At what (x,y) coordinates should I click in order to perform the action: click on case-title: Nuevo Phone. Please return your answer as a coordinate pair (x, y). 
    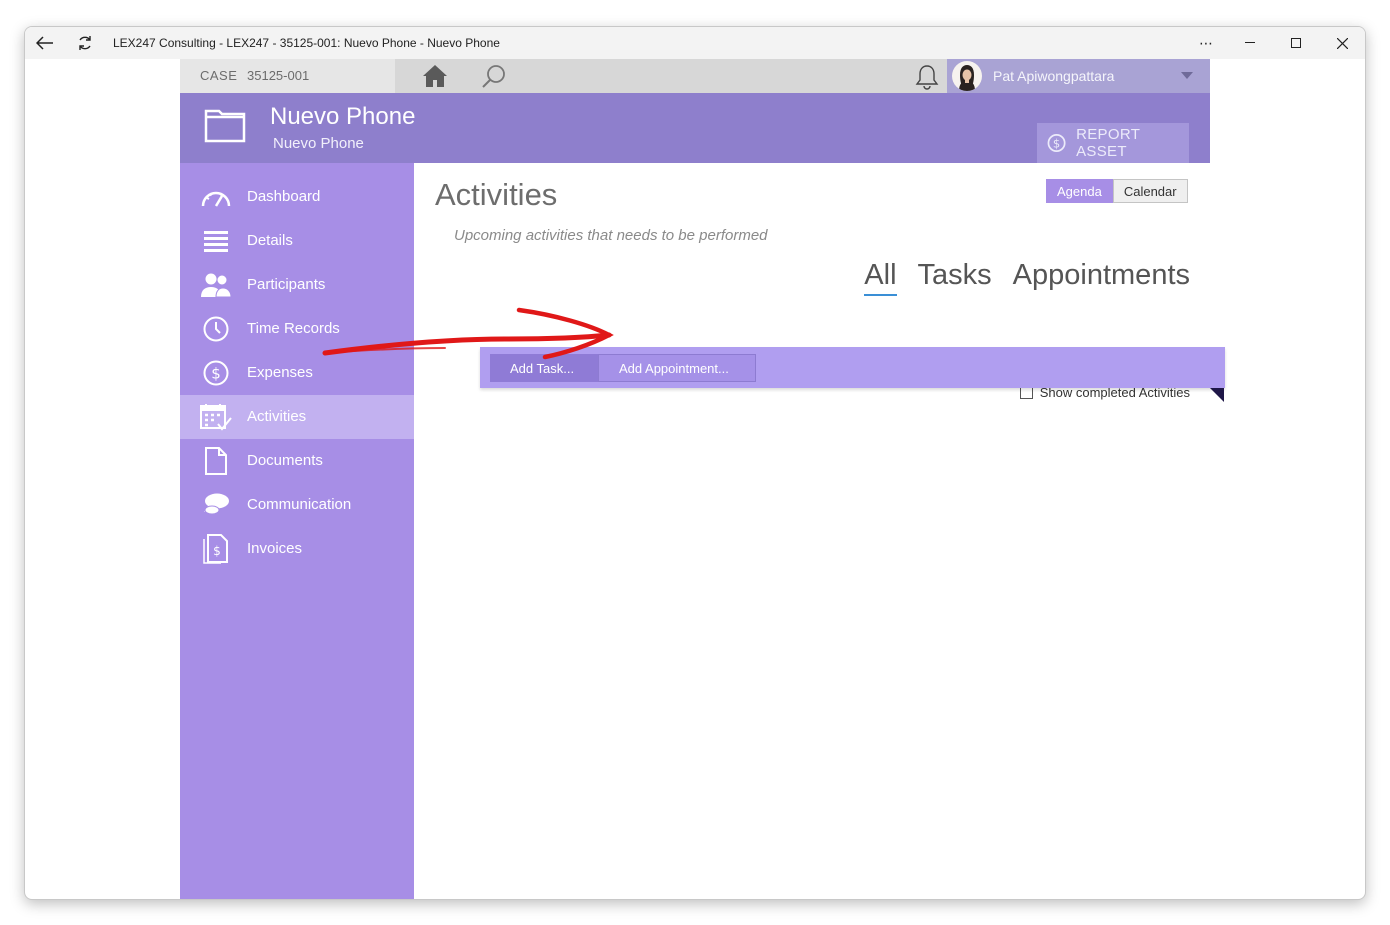
    Looking at the image, I should click on (343, 116).